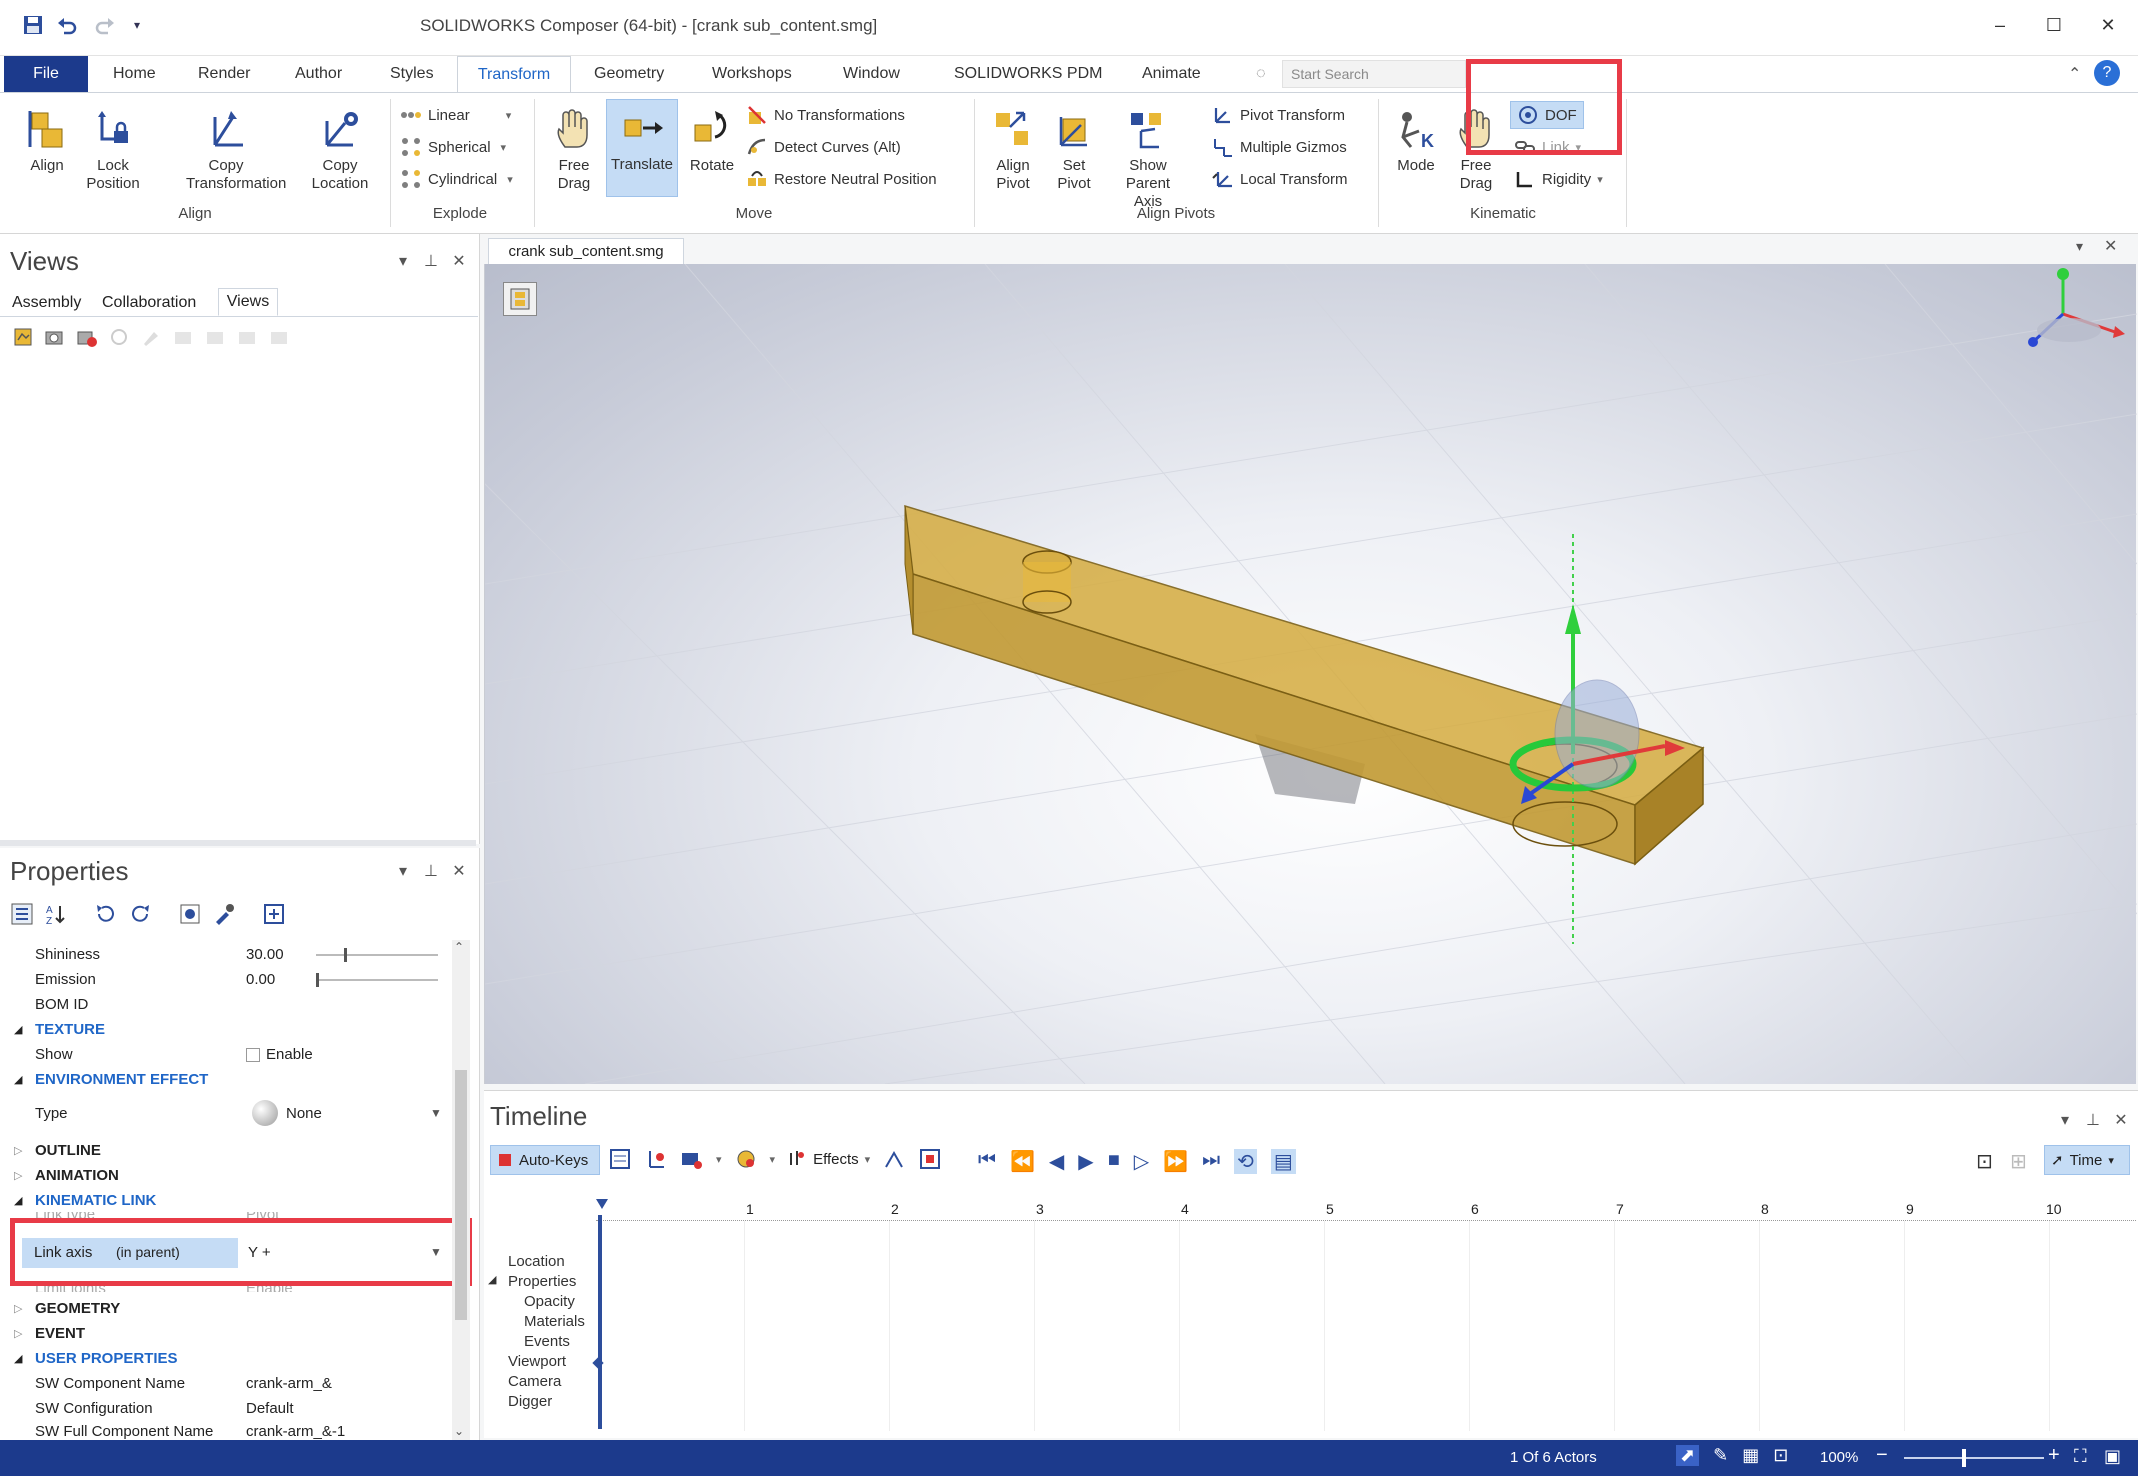 This screenshot has height=1476, width=2138. What do you see at coordinates (534, 1381) in the screenshot?
I see `track-camera: Camera` at bounding box center [534, 1381].